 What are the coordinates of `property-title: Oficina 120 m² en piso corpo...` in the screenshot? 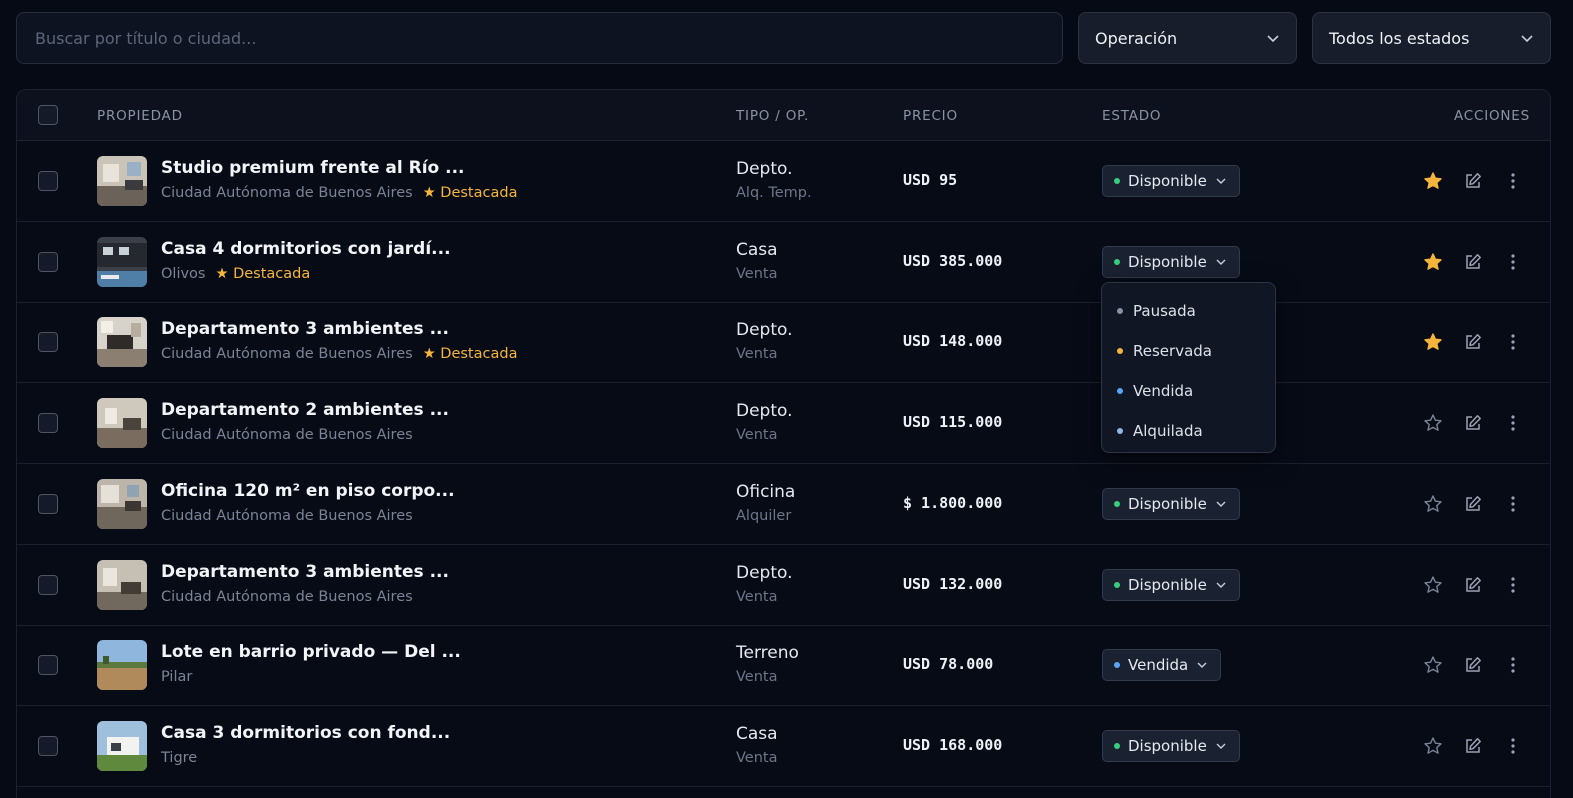 It's located at (308, 491).